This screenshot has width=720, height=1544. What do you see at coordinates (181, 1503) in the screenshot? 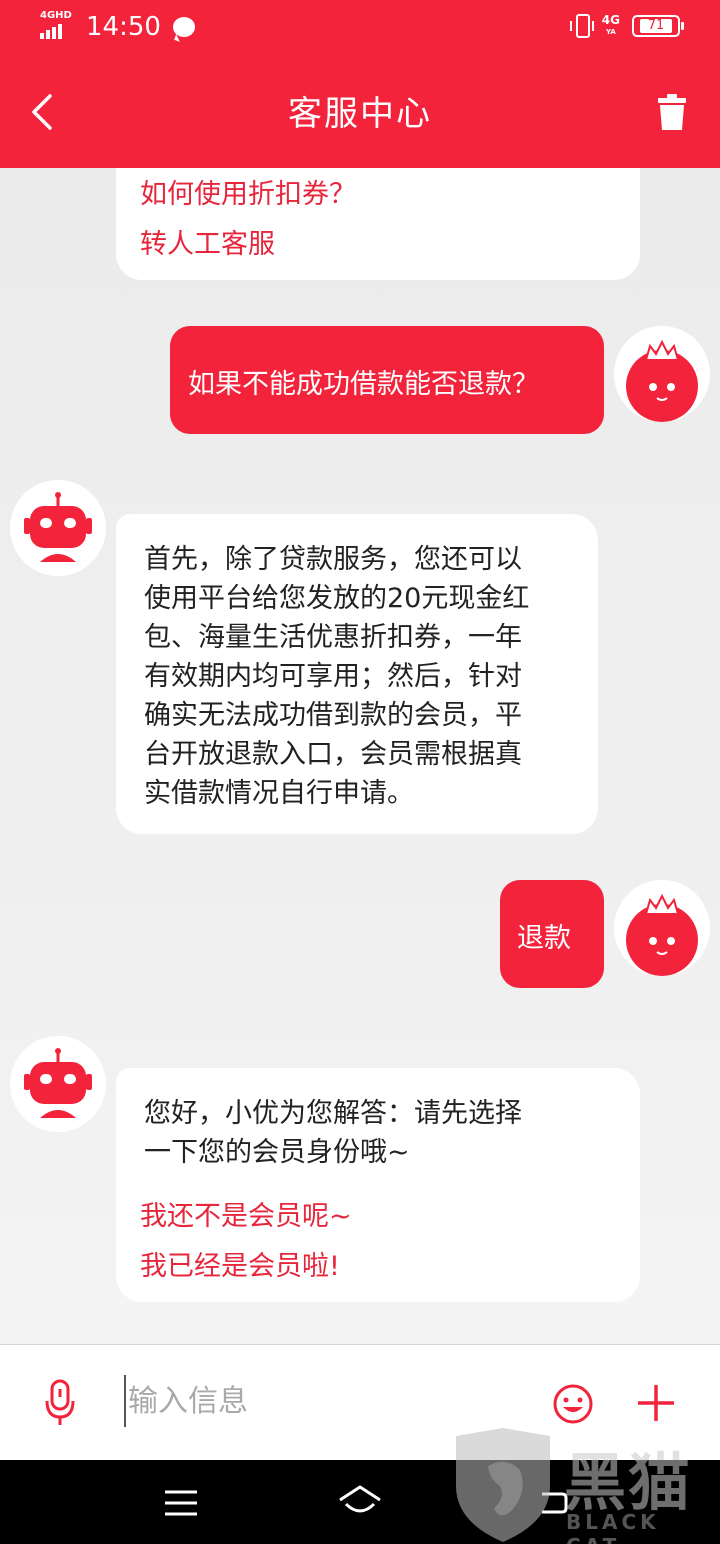
I see `menu-icon` at bounding box center [181, 1503].